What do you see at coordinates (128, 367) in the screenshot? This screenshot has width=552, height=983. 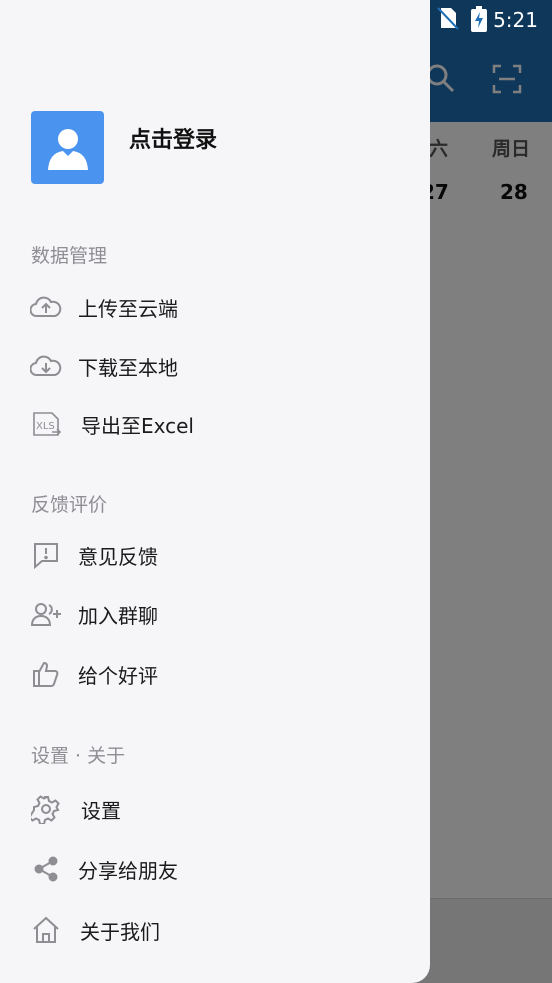 I see `menu-item-label: 下载至本地` at bounding box center [128, 367].